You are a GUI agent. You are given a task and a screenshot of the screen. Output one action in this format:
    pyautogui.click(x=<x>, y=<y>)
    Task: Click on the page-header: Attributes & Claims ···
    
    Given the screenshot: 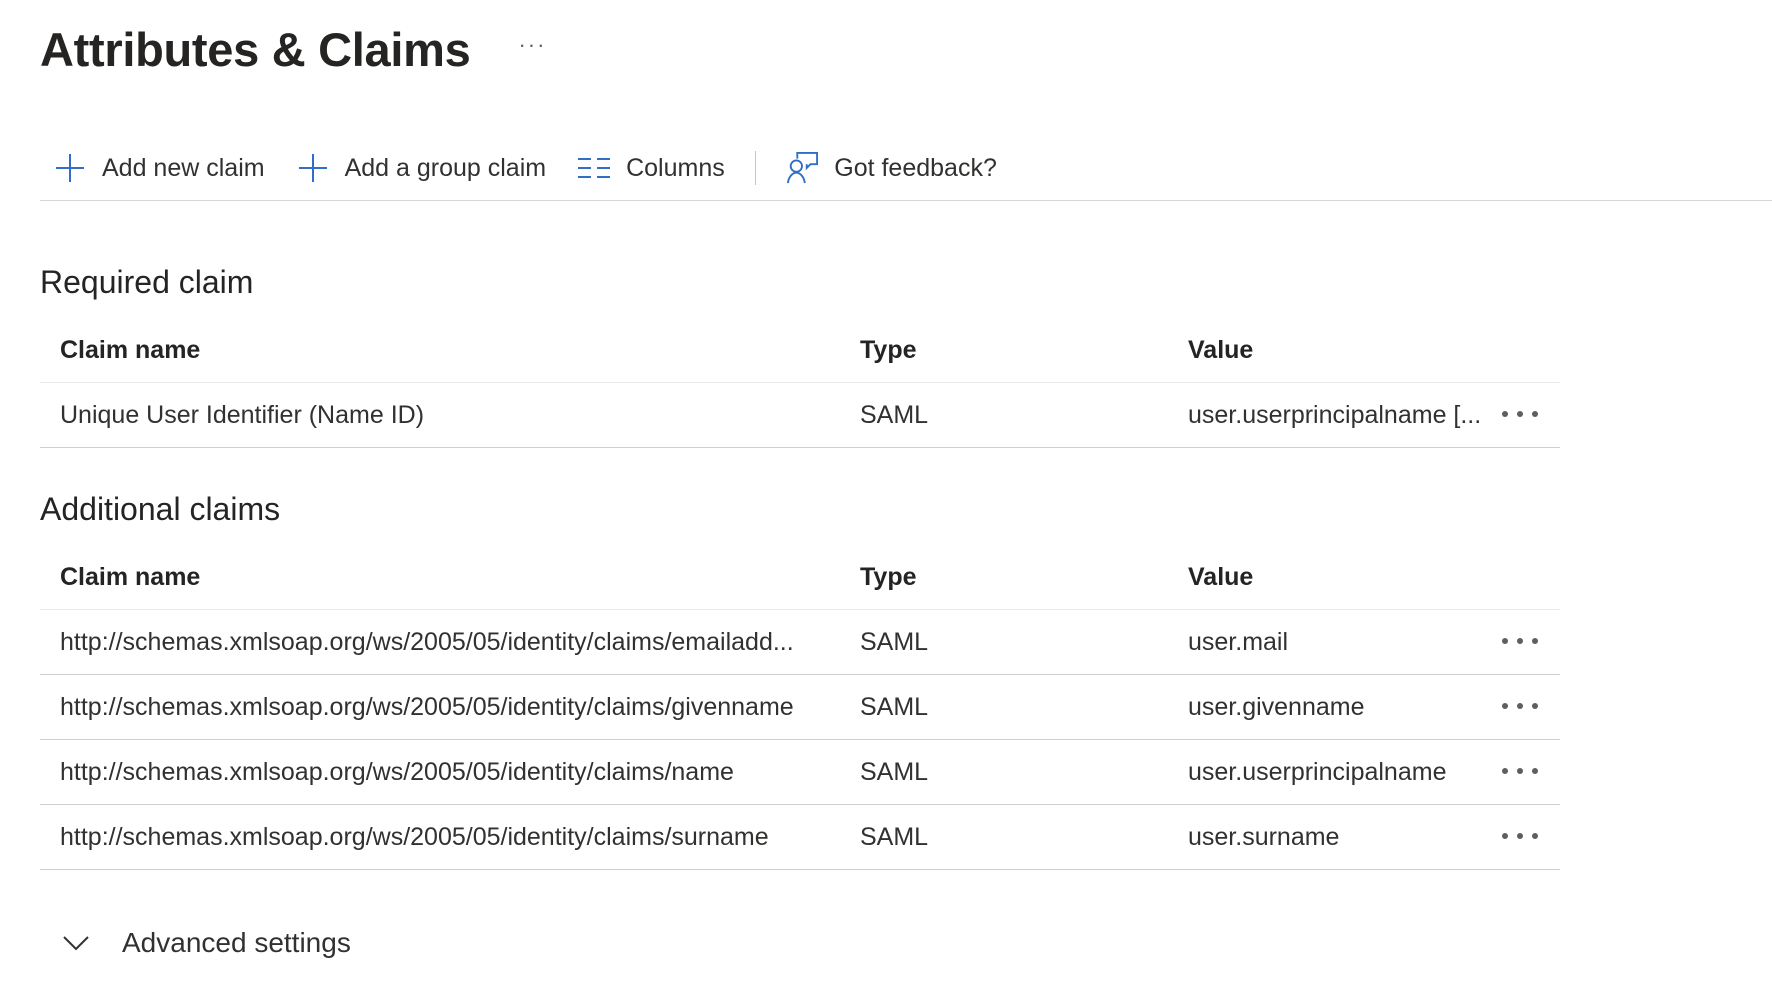 What is the action you would take?
    pyautogui.click(x=293, y=49)
    